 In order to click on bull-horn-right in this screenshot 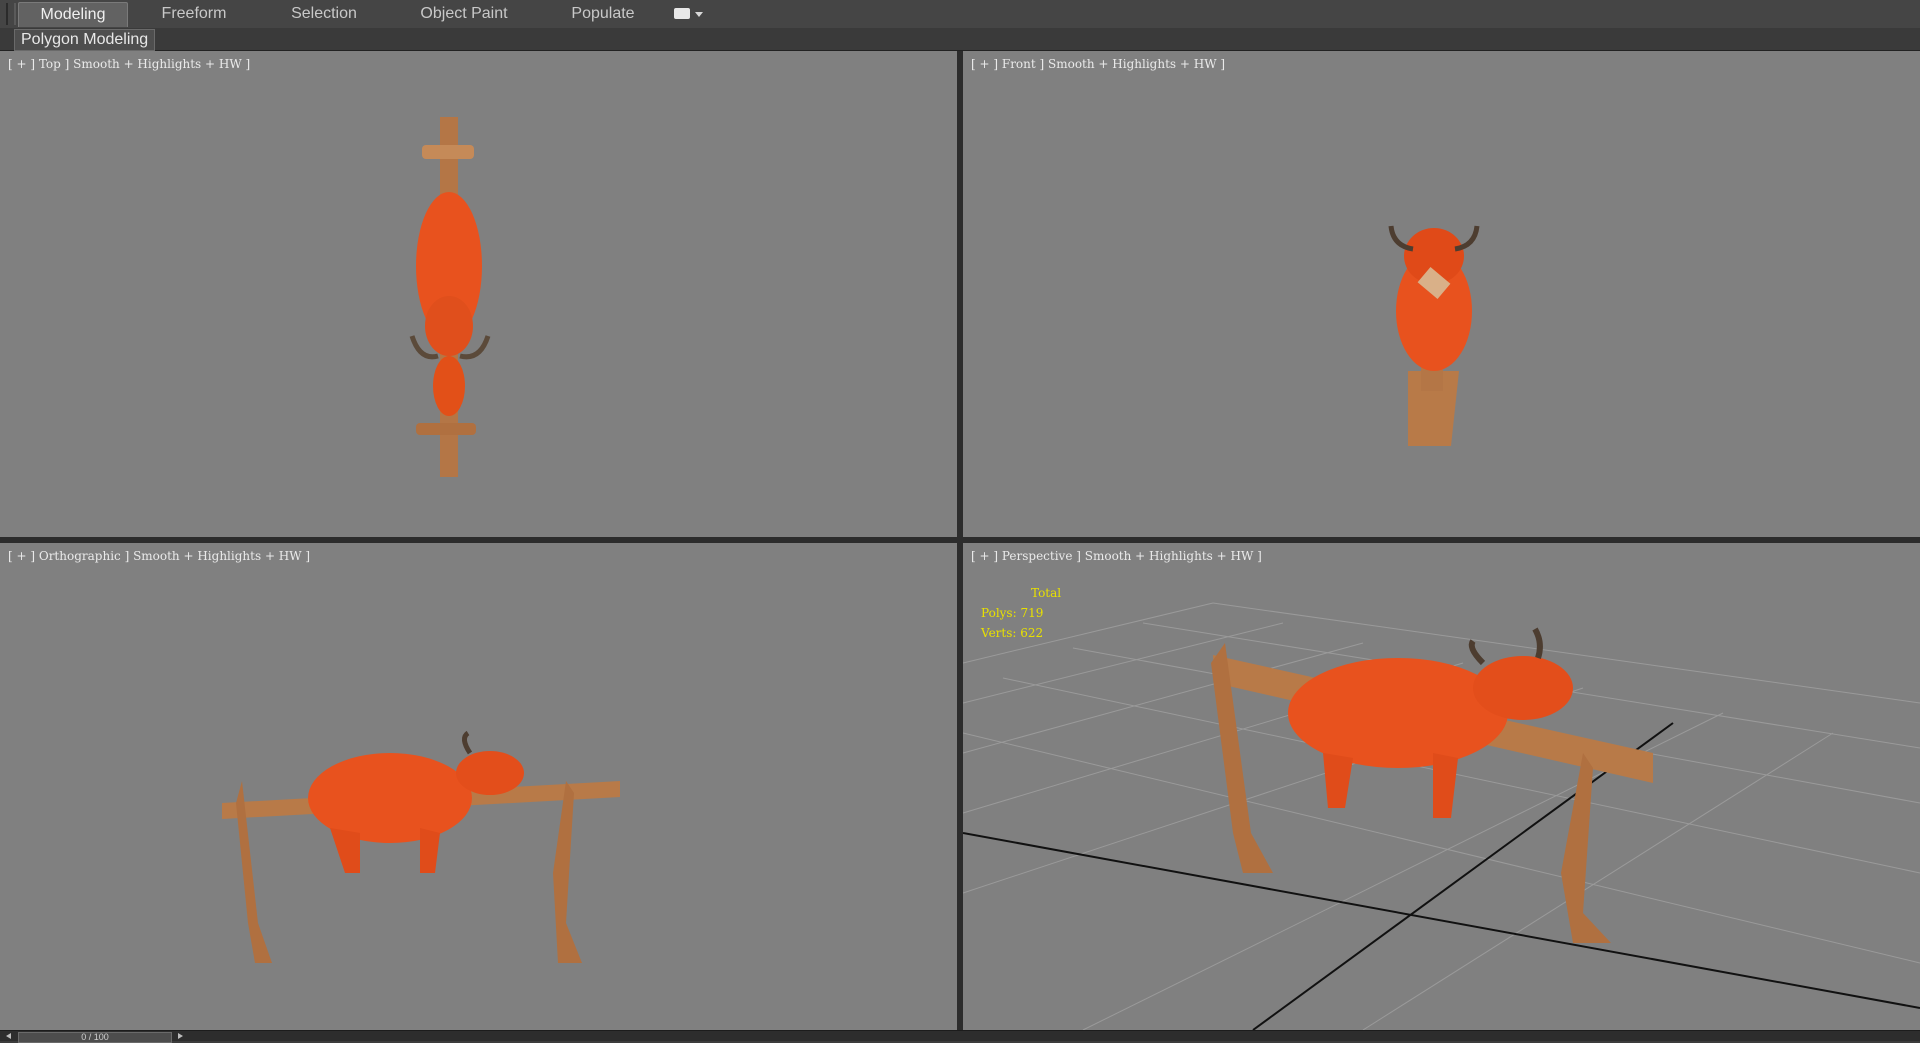, I will do `click(1537, 643)`.